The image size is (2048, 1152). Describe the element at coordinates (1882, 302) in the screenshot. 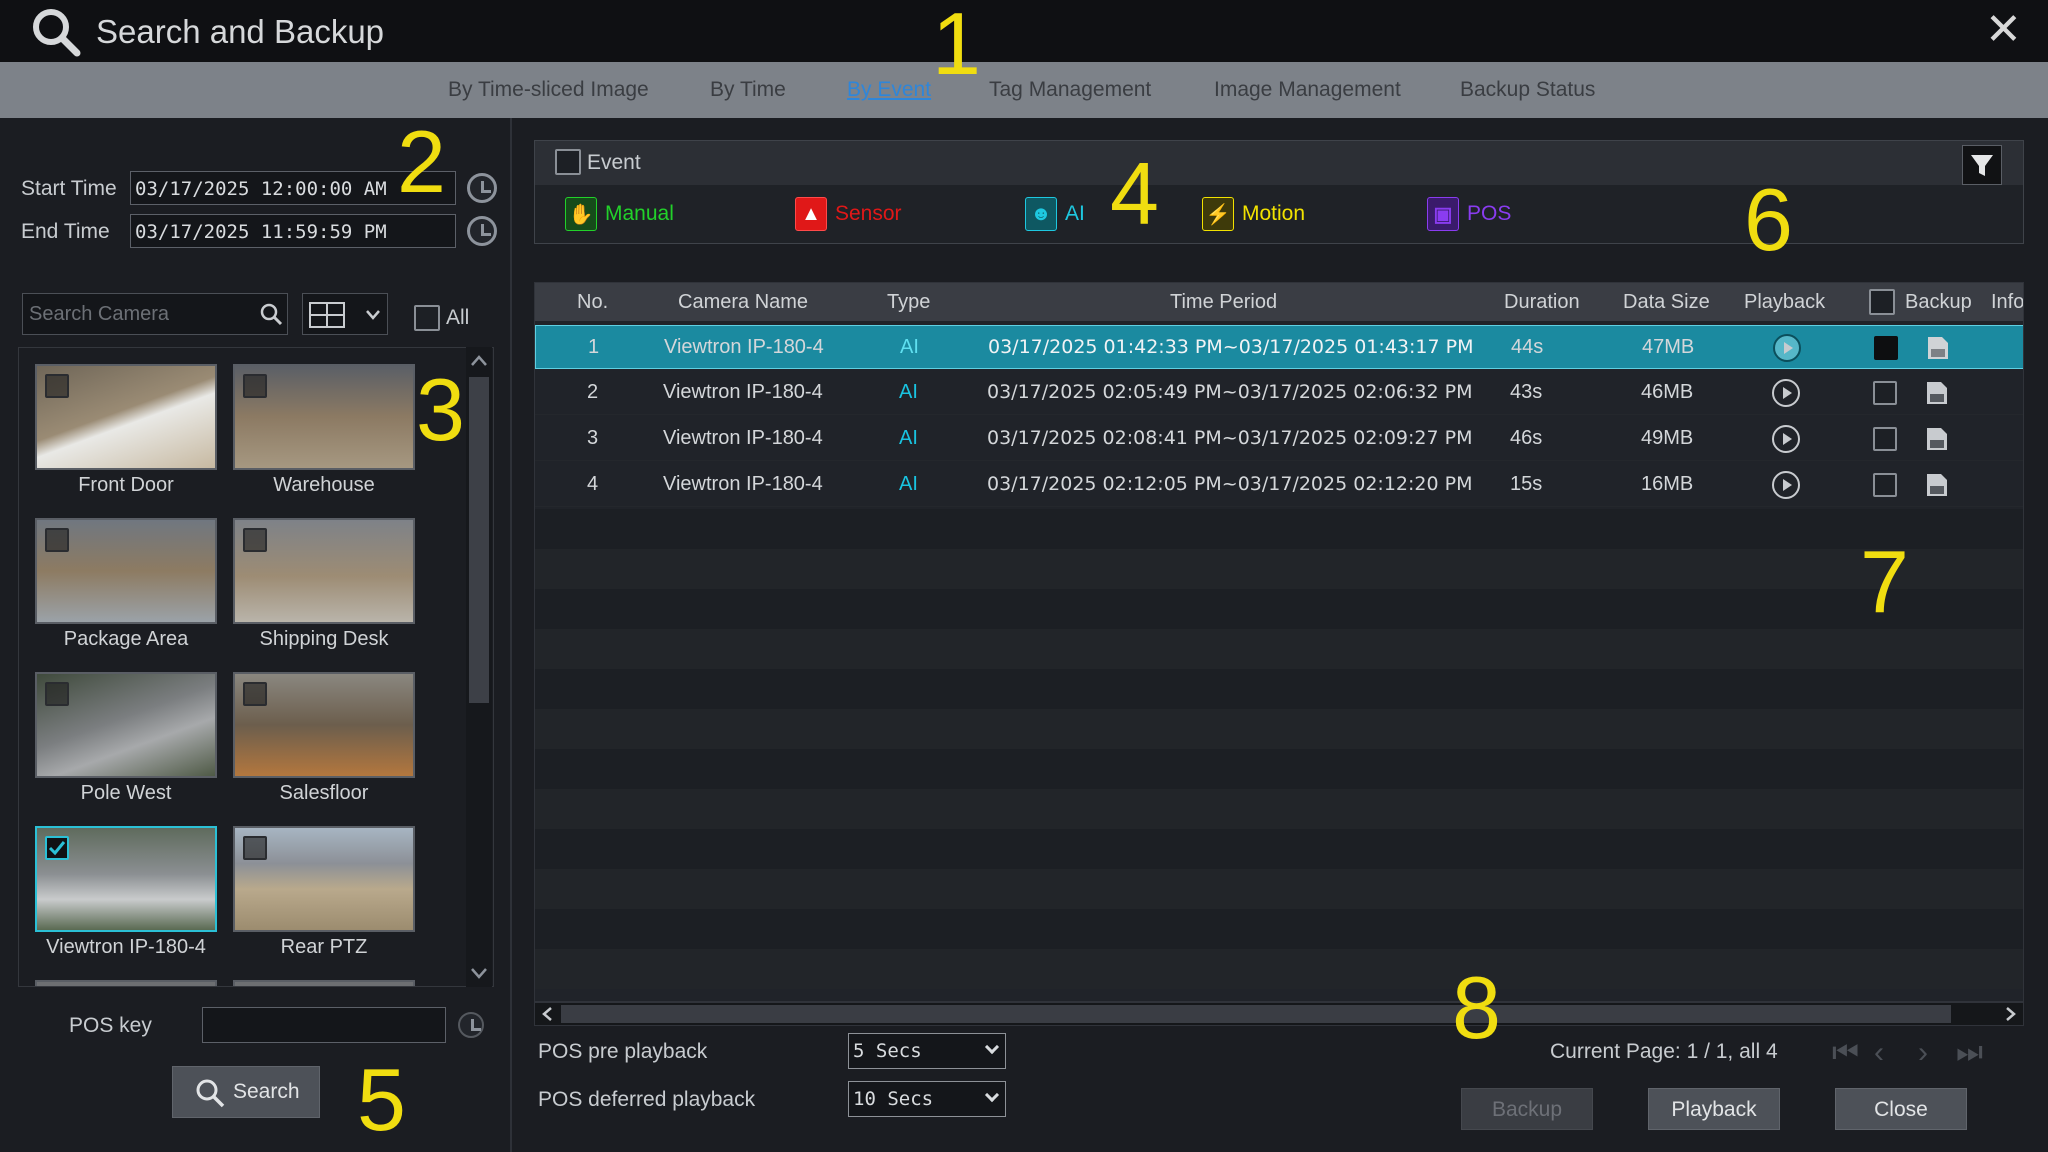

I see `backup-all-checkbox` at that location.